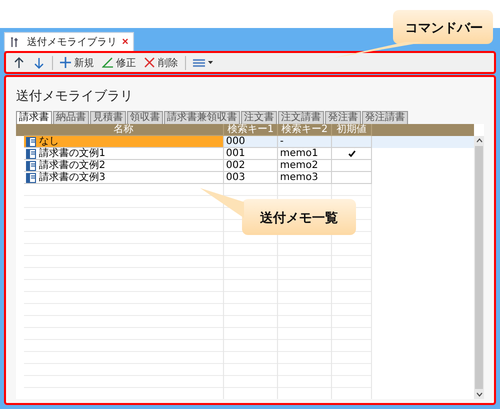  What do you see at coordinates (299, 153) in the screenshot?
I see `table-cell: memo1` at bounding box center [299, 153].